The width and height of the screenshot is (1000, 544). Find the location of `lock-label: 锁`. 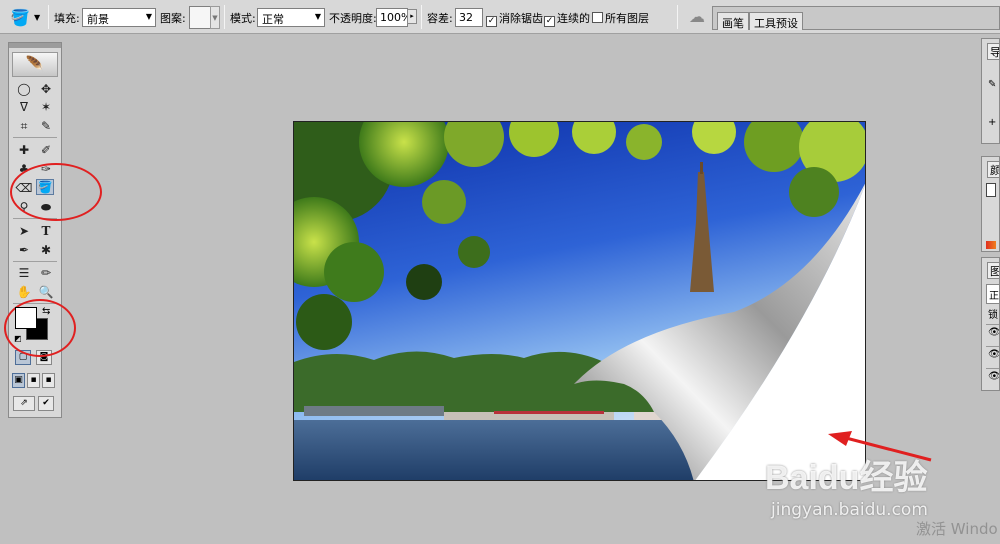

lock-label: 锁 is located at coordinates (993, 315).